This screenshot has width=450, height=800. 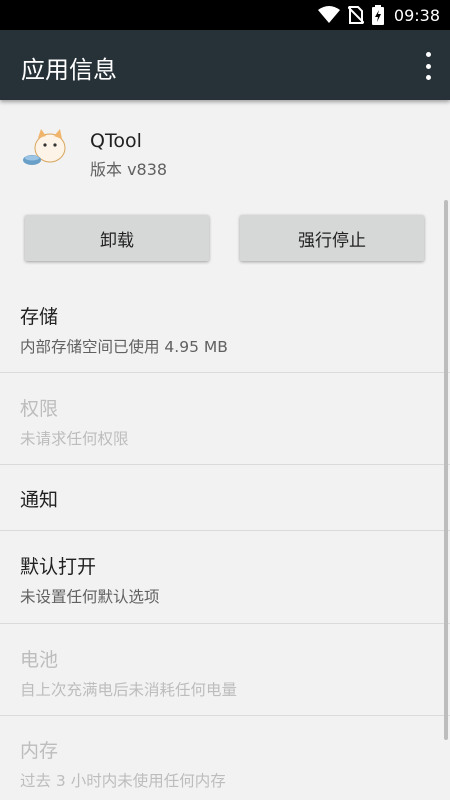 I want to click on app-bar: 应用信息, so click(x=225, y=65).